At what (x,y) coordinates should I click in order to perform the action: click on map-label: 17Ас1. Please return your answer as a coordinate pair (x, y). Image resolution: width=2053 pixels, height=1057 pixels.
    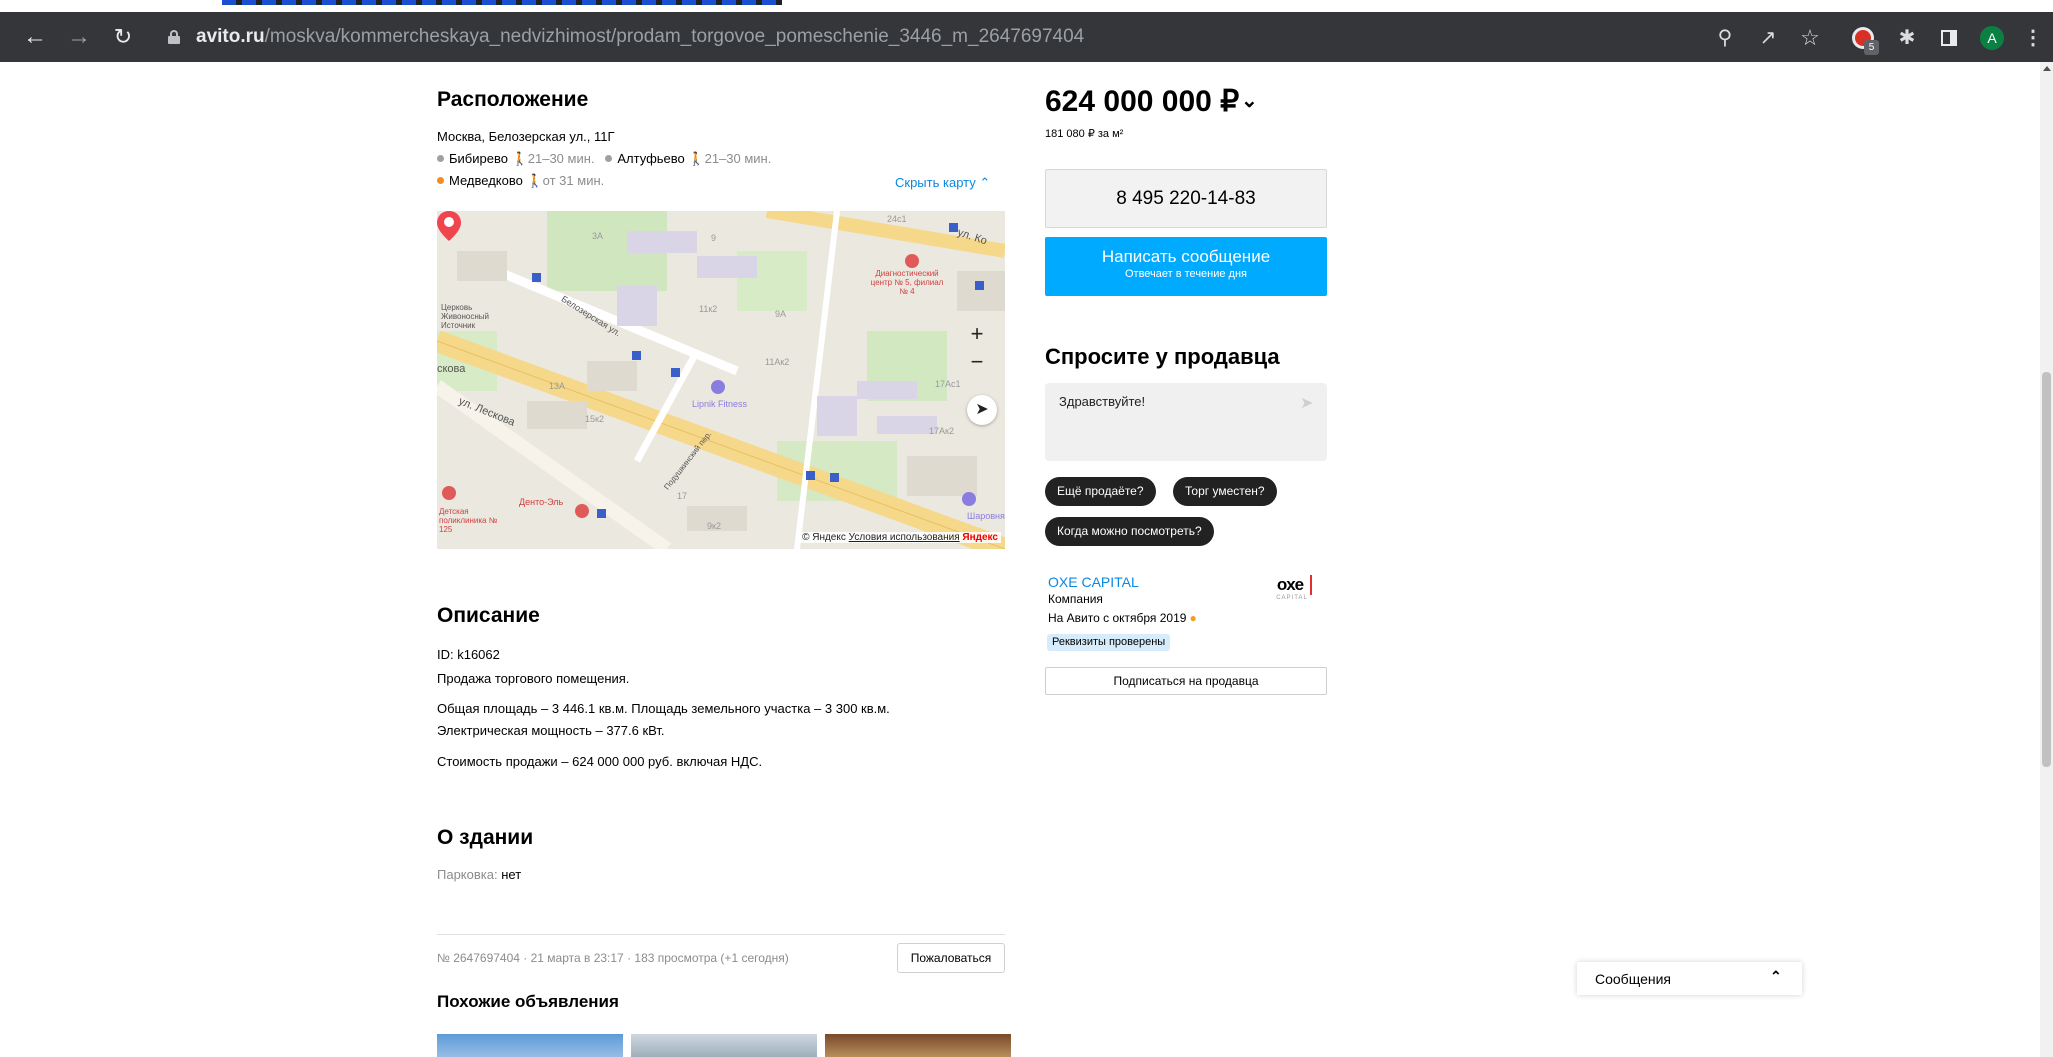
    Looking at the image, I should click on (948, 384).